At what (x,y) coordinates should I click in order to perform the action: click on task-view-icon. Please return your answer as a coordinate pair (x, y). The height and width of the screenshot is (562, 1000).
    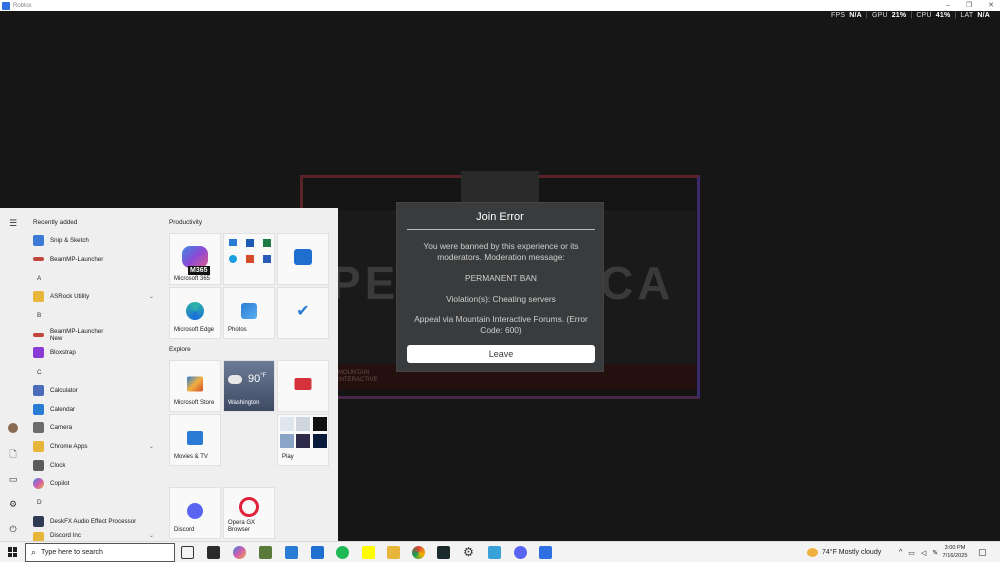
    Looking at the image, I should click on (187, 552).